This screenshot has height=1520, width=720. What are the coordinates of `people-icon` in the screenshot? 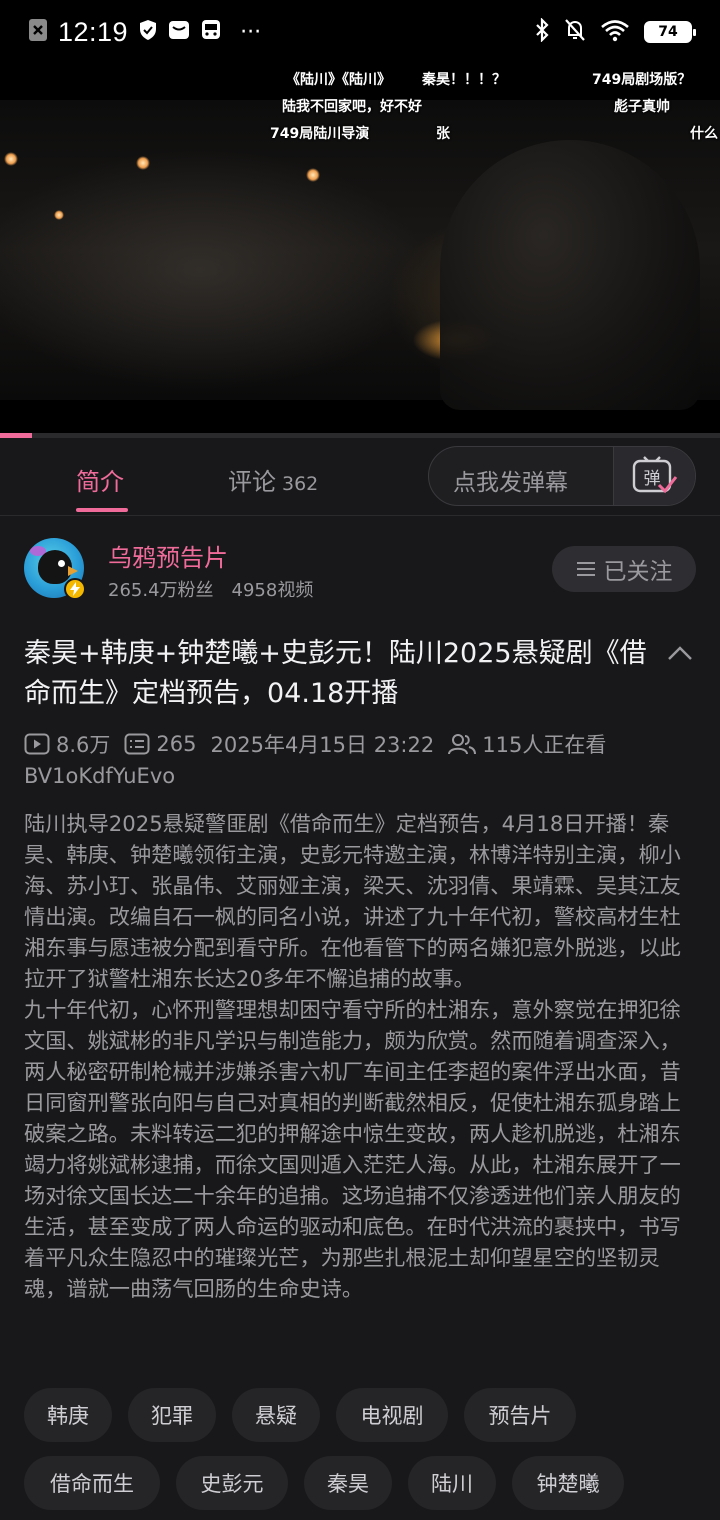 It's located at (462, 744).